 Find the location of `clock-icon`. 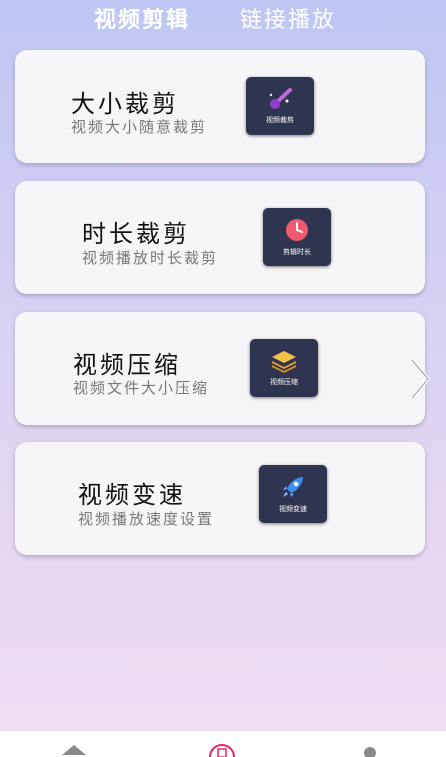

clock-icon is located at coordinates (297, 230).